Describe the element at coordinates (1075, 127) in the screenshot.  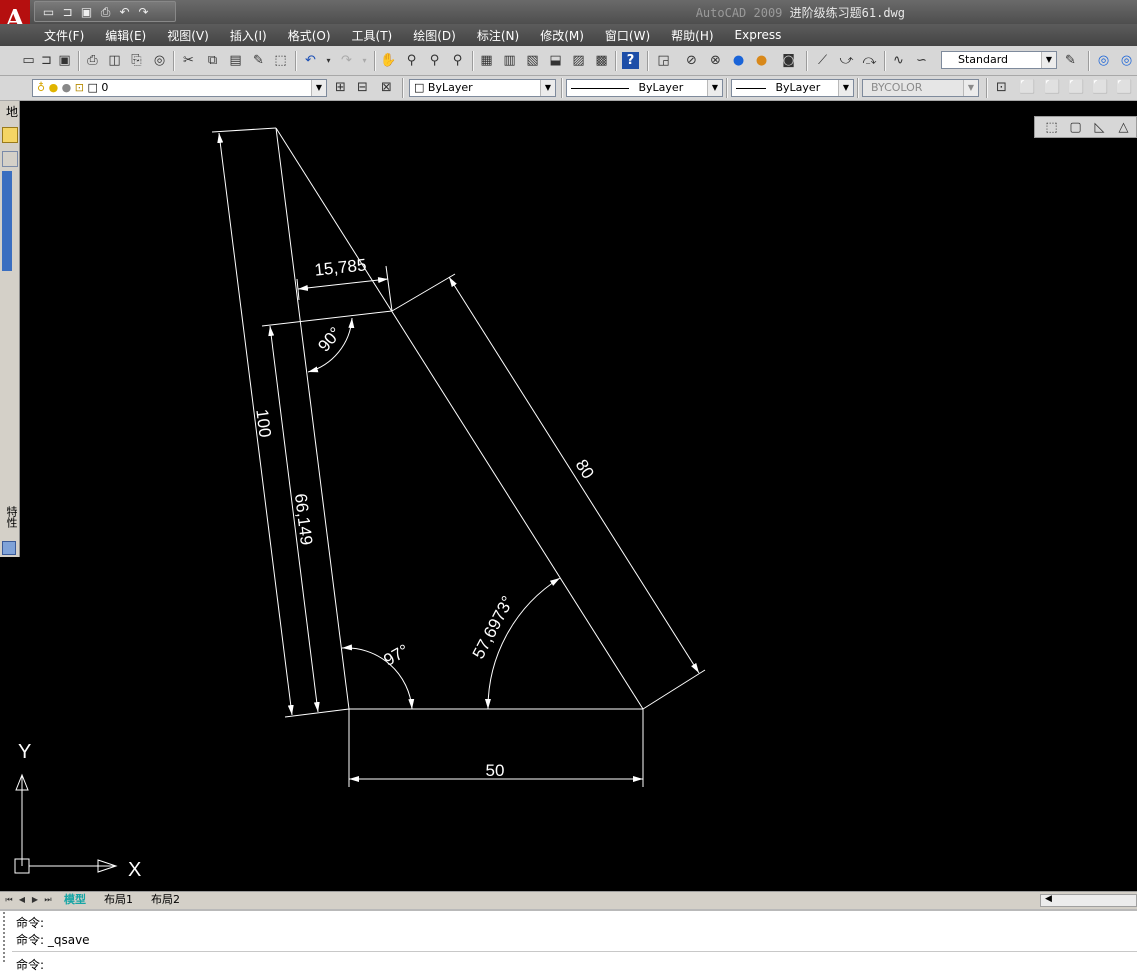
I see `cylinder-icon: ▢` at that location.